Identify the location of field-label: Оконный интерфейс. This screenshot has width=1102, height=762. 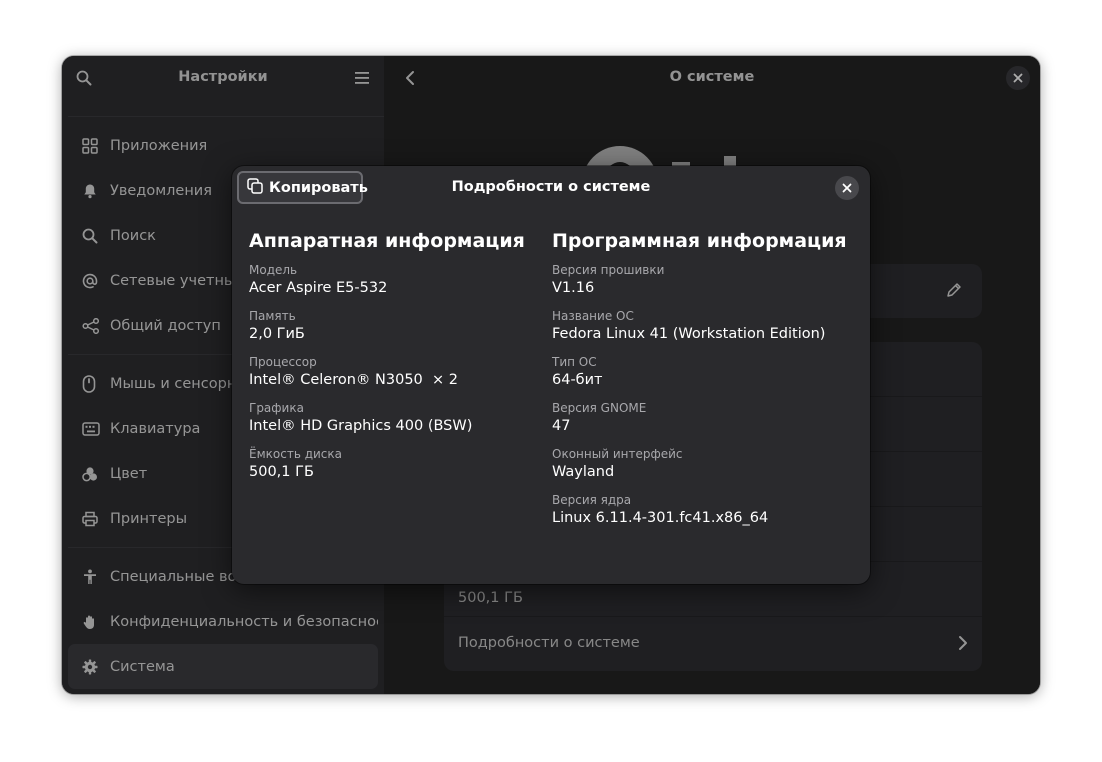
(617, 454).